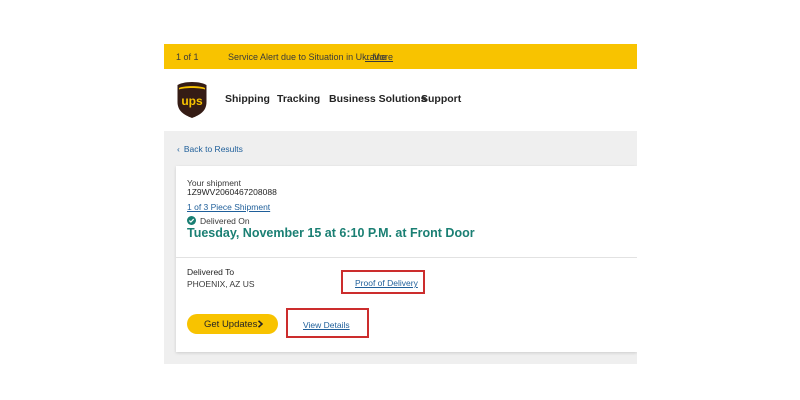 Image resolution: width=800 pixels, height=400 pixels. What do you see at coordinates (298, 99) in the screenshot?
I see `nav-tracking: Tracking` at bounding box center [298, 99].